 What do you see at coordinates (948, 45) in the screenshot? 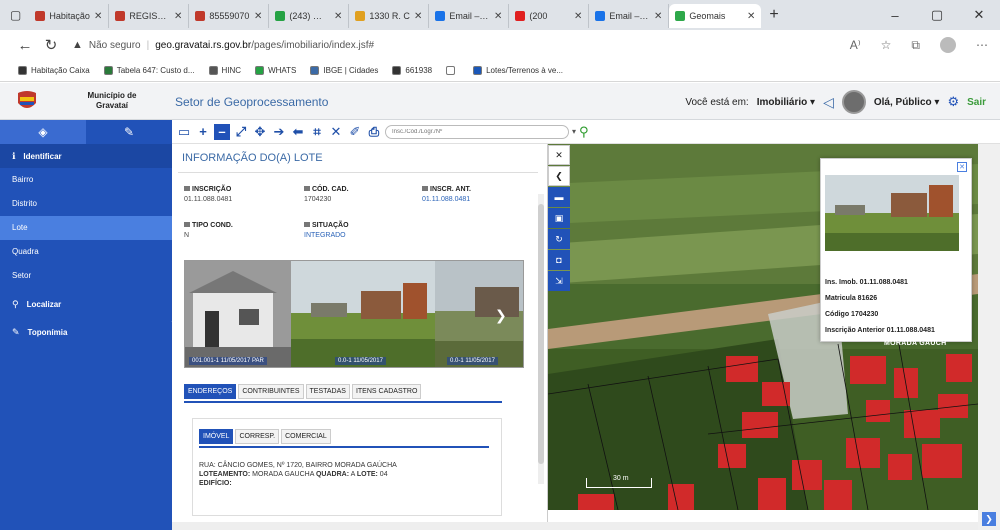
I see `profile-icon` at bounding box center [948, 45].